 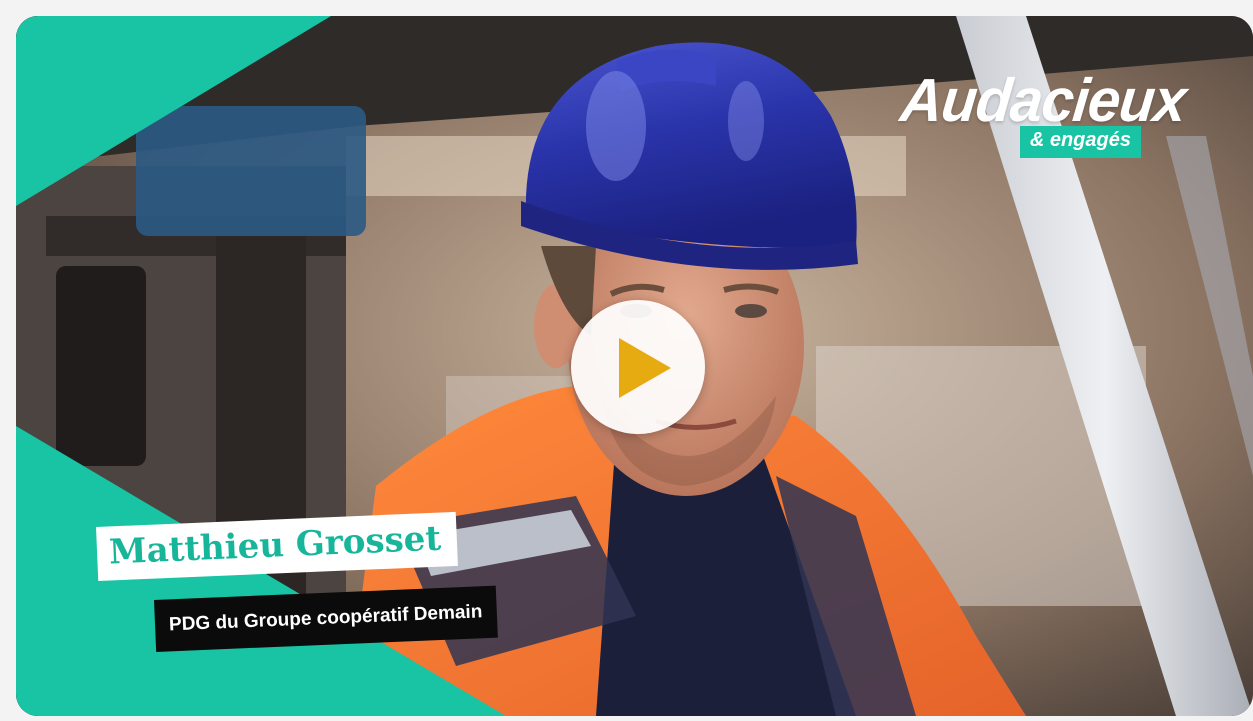 I want to click on play-button, so click(x=638, y=367).